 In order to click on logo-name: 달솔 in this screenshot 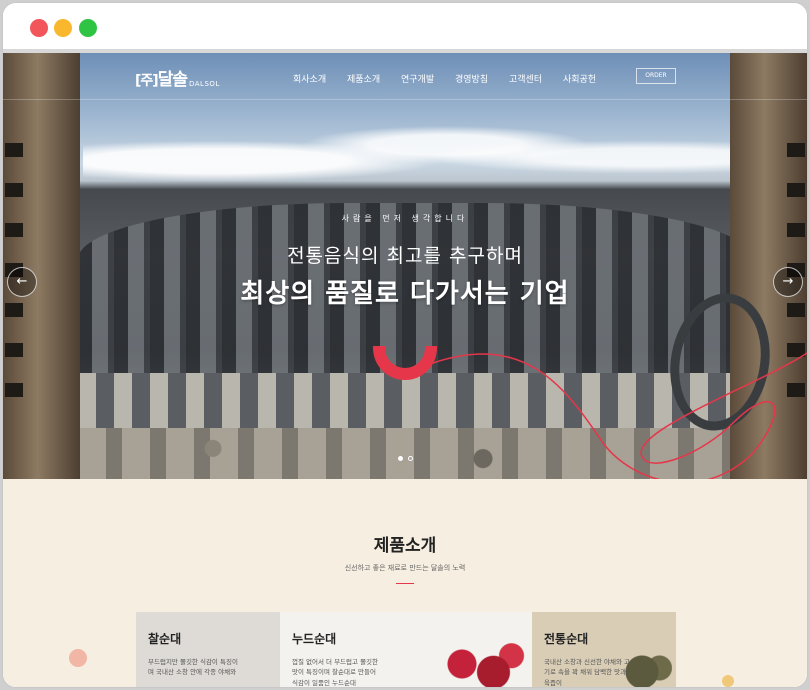, I will do `click(172, 80)`.